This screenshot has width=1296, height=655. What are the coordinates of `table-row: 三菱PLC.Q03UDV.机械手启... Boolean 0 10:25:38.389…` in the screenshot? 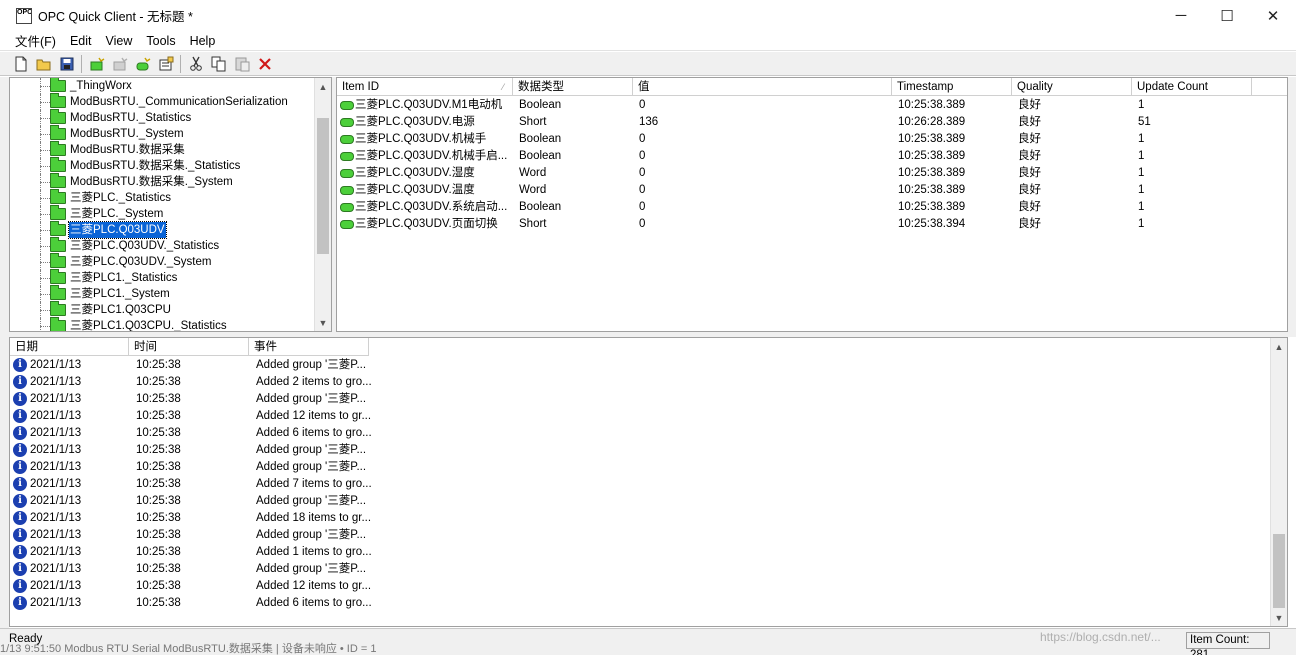 It's located at (812, 156).